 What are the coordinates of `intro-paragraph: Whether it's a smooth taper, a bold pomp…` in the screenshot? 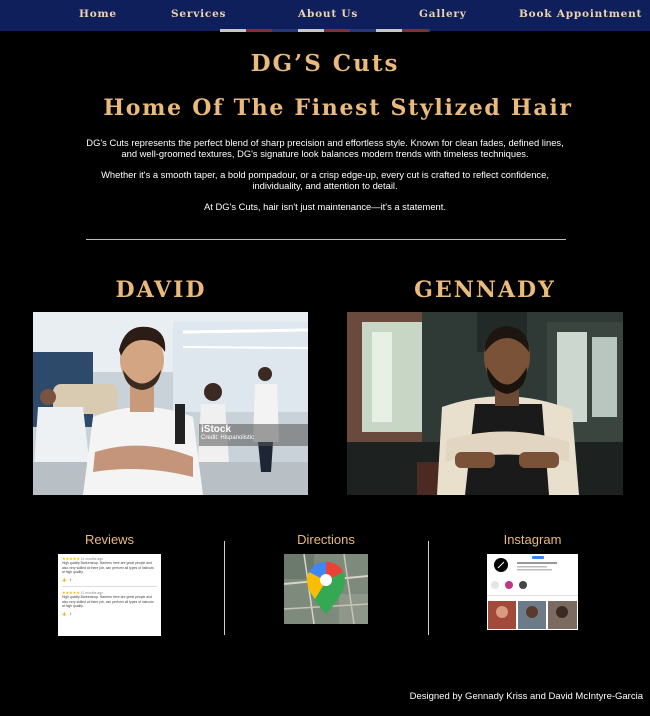 It's located at (325, 180).